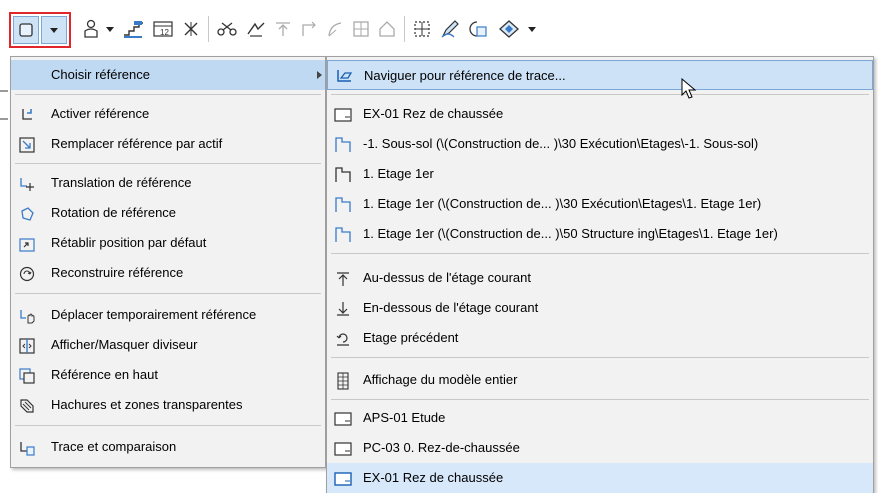 This screenshot has height=493, width=878. I want to click on stairs-button, so click(133, 29).